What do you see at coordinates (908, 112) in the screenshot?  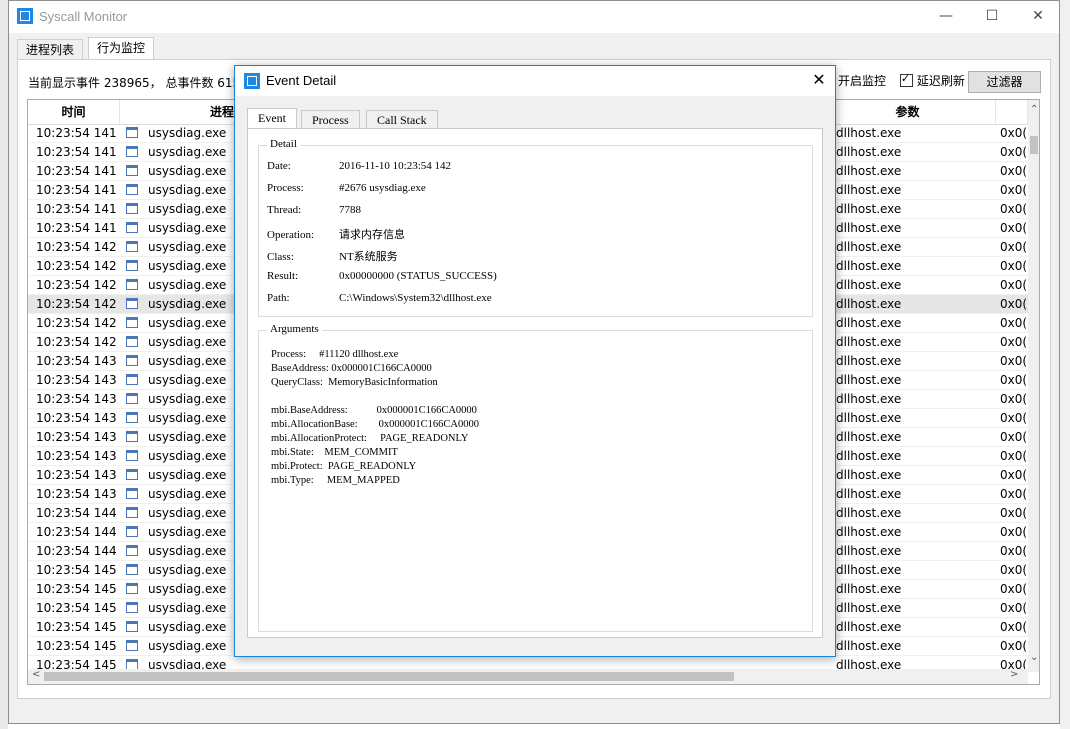 I see `column-header-params: 参数` at bounding box center [908, 112].